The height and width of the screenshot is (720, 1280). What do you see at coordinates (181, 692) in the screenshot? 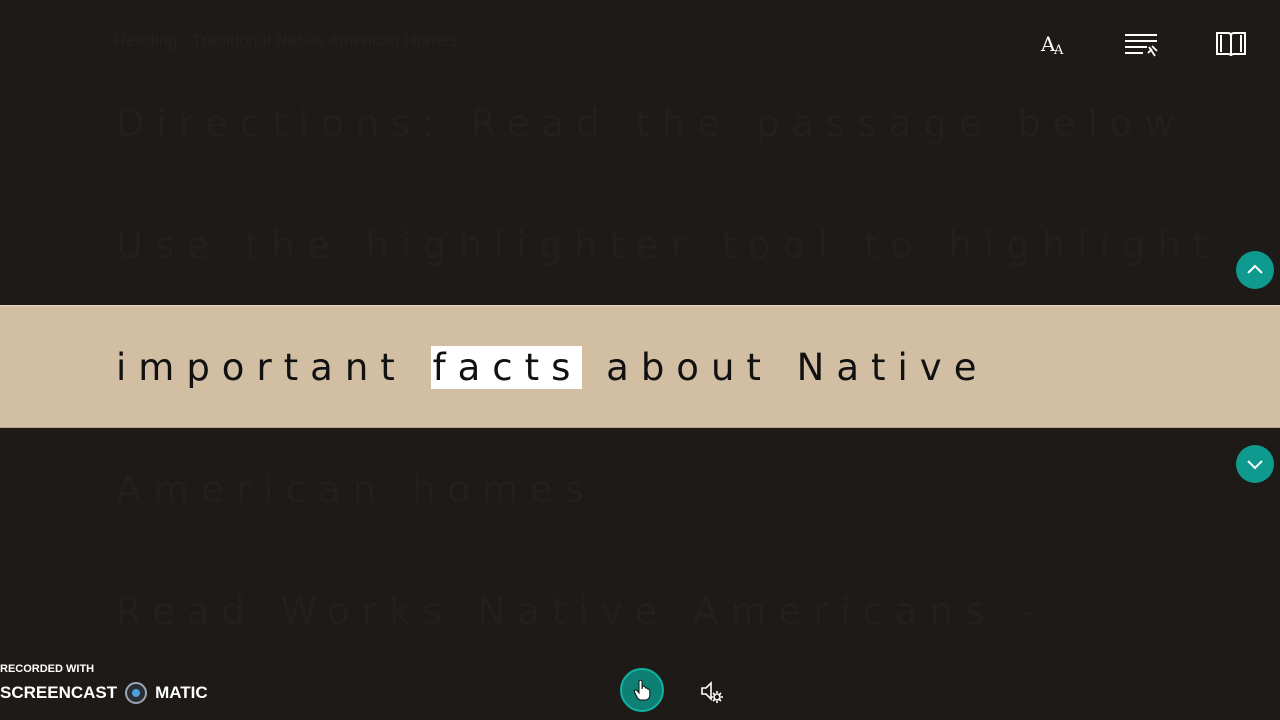
I see `watermark-brand-right: MATIC` at bounding box center [181, 692].